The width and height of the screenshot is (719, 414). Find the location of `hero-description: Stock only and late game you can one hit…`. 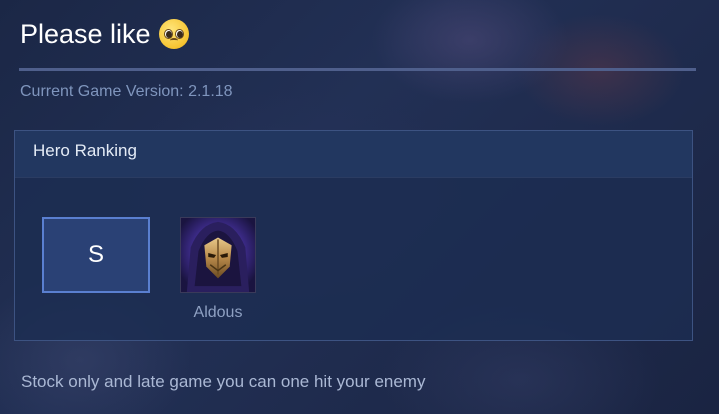

hero-description: Stock only and late game you can one hit… is located at coordinates (223, 381).